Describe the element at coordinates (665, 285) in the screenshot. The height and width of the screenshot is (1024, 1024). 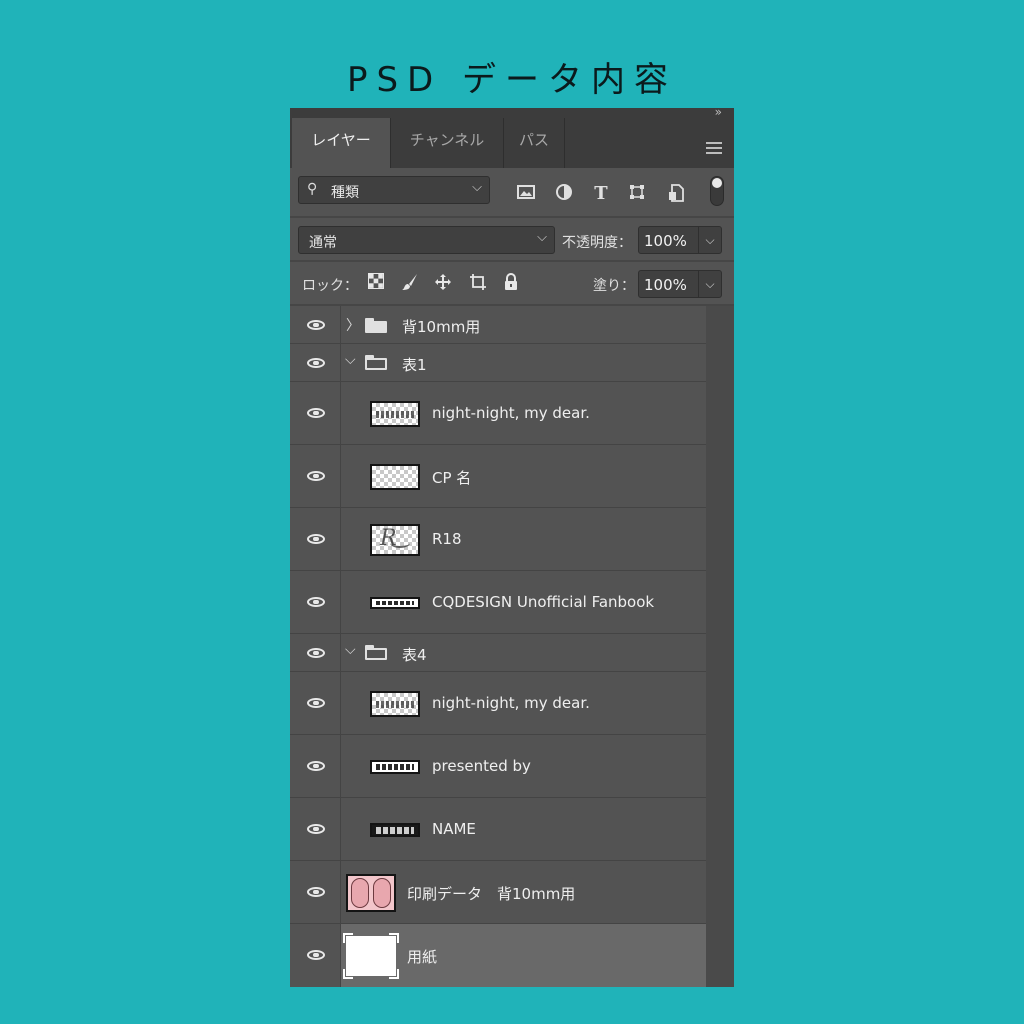
I see `fill-value: 100%` at that location.